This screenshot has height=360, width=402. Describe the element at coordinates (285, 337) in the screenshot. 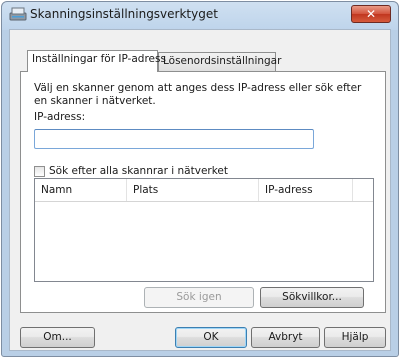

I see `cancel-button: Avbryt` at that location.